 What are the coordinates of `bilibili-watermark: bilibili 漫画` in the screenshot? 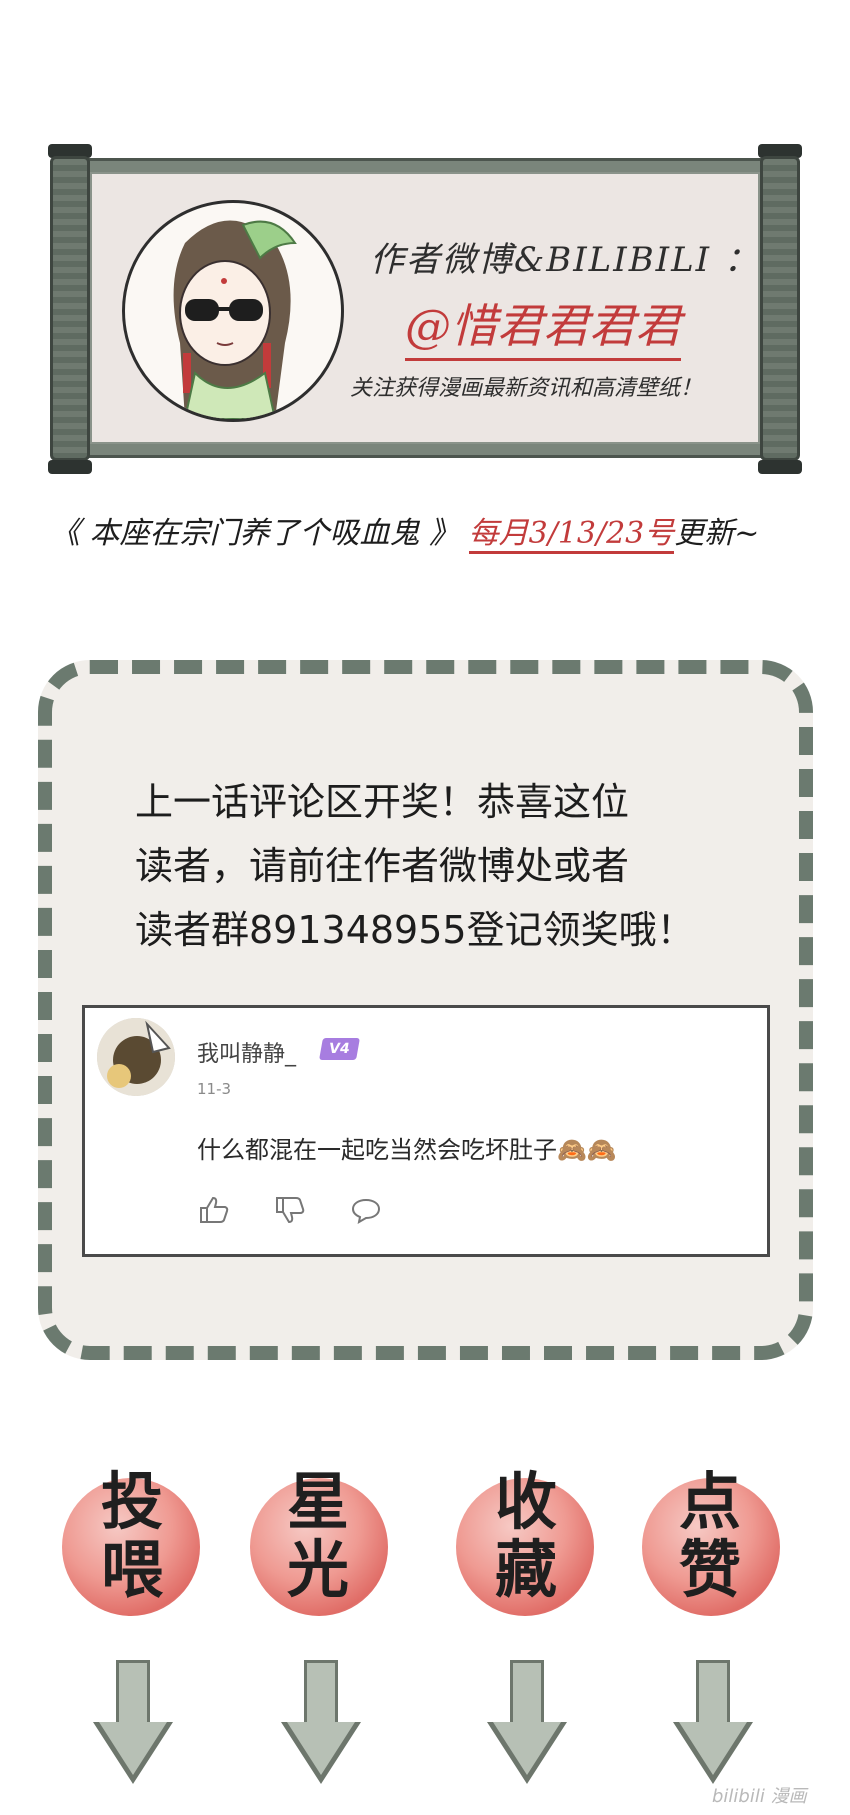 It's located at (759, 1796).